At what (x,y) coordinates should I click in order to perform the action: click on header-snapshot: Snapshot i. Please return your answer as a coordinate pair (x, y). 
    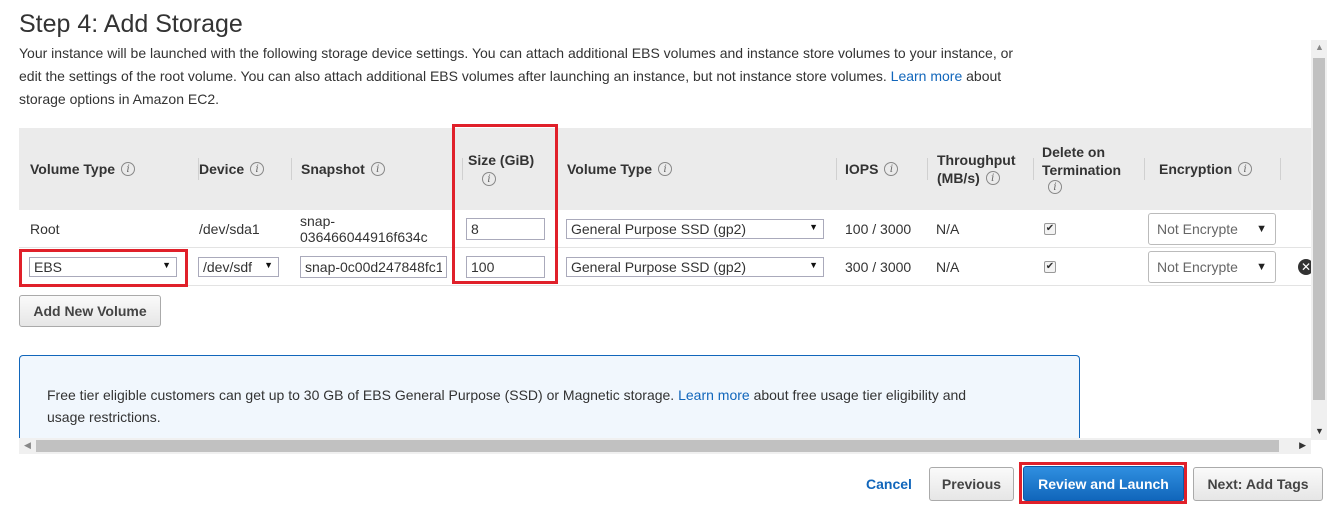
    Looking at the image, I should click on (382, 169).